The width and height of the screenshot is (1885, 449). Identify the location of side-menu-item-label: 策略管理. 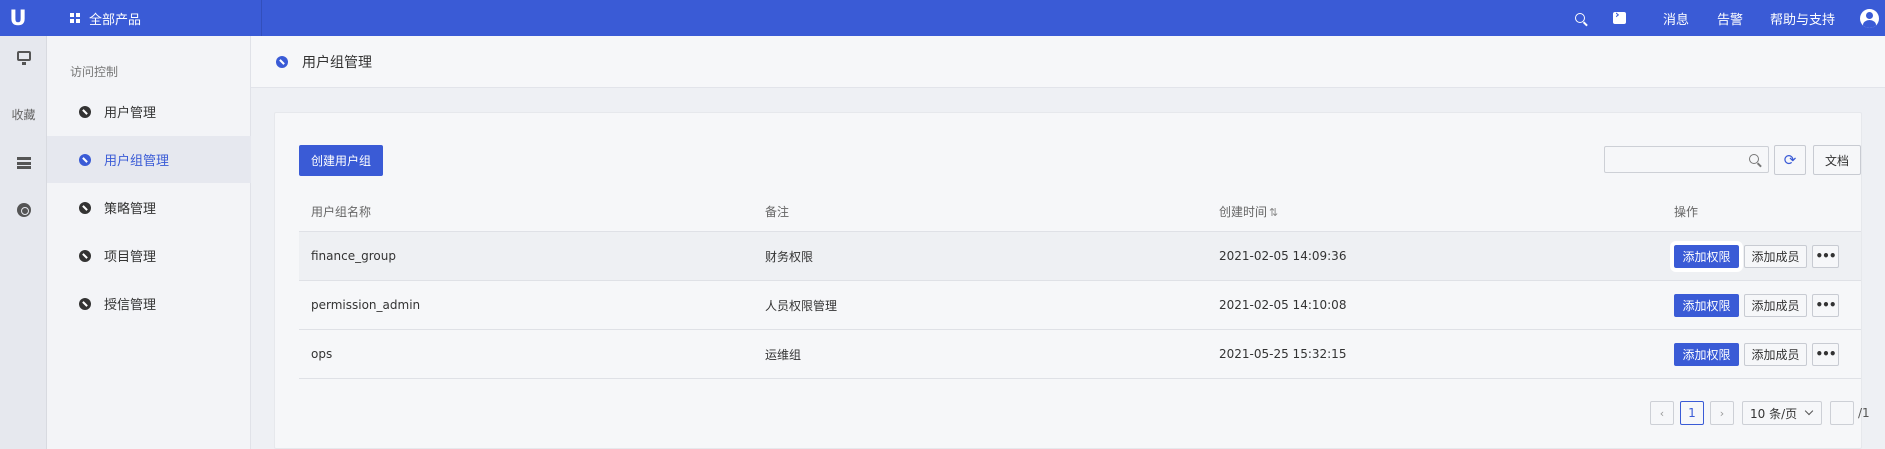
(130, 209).